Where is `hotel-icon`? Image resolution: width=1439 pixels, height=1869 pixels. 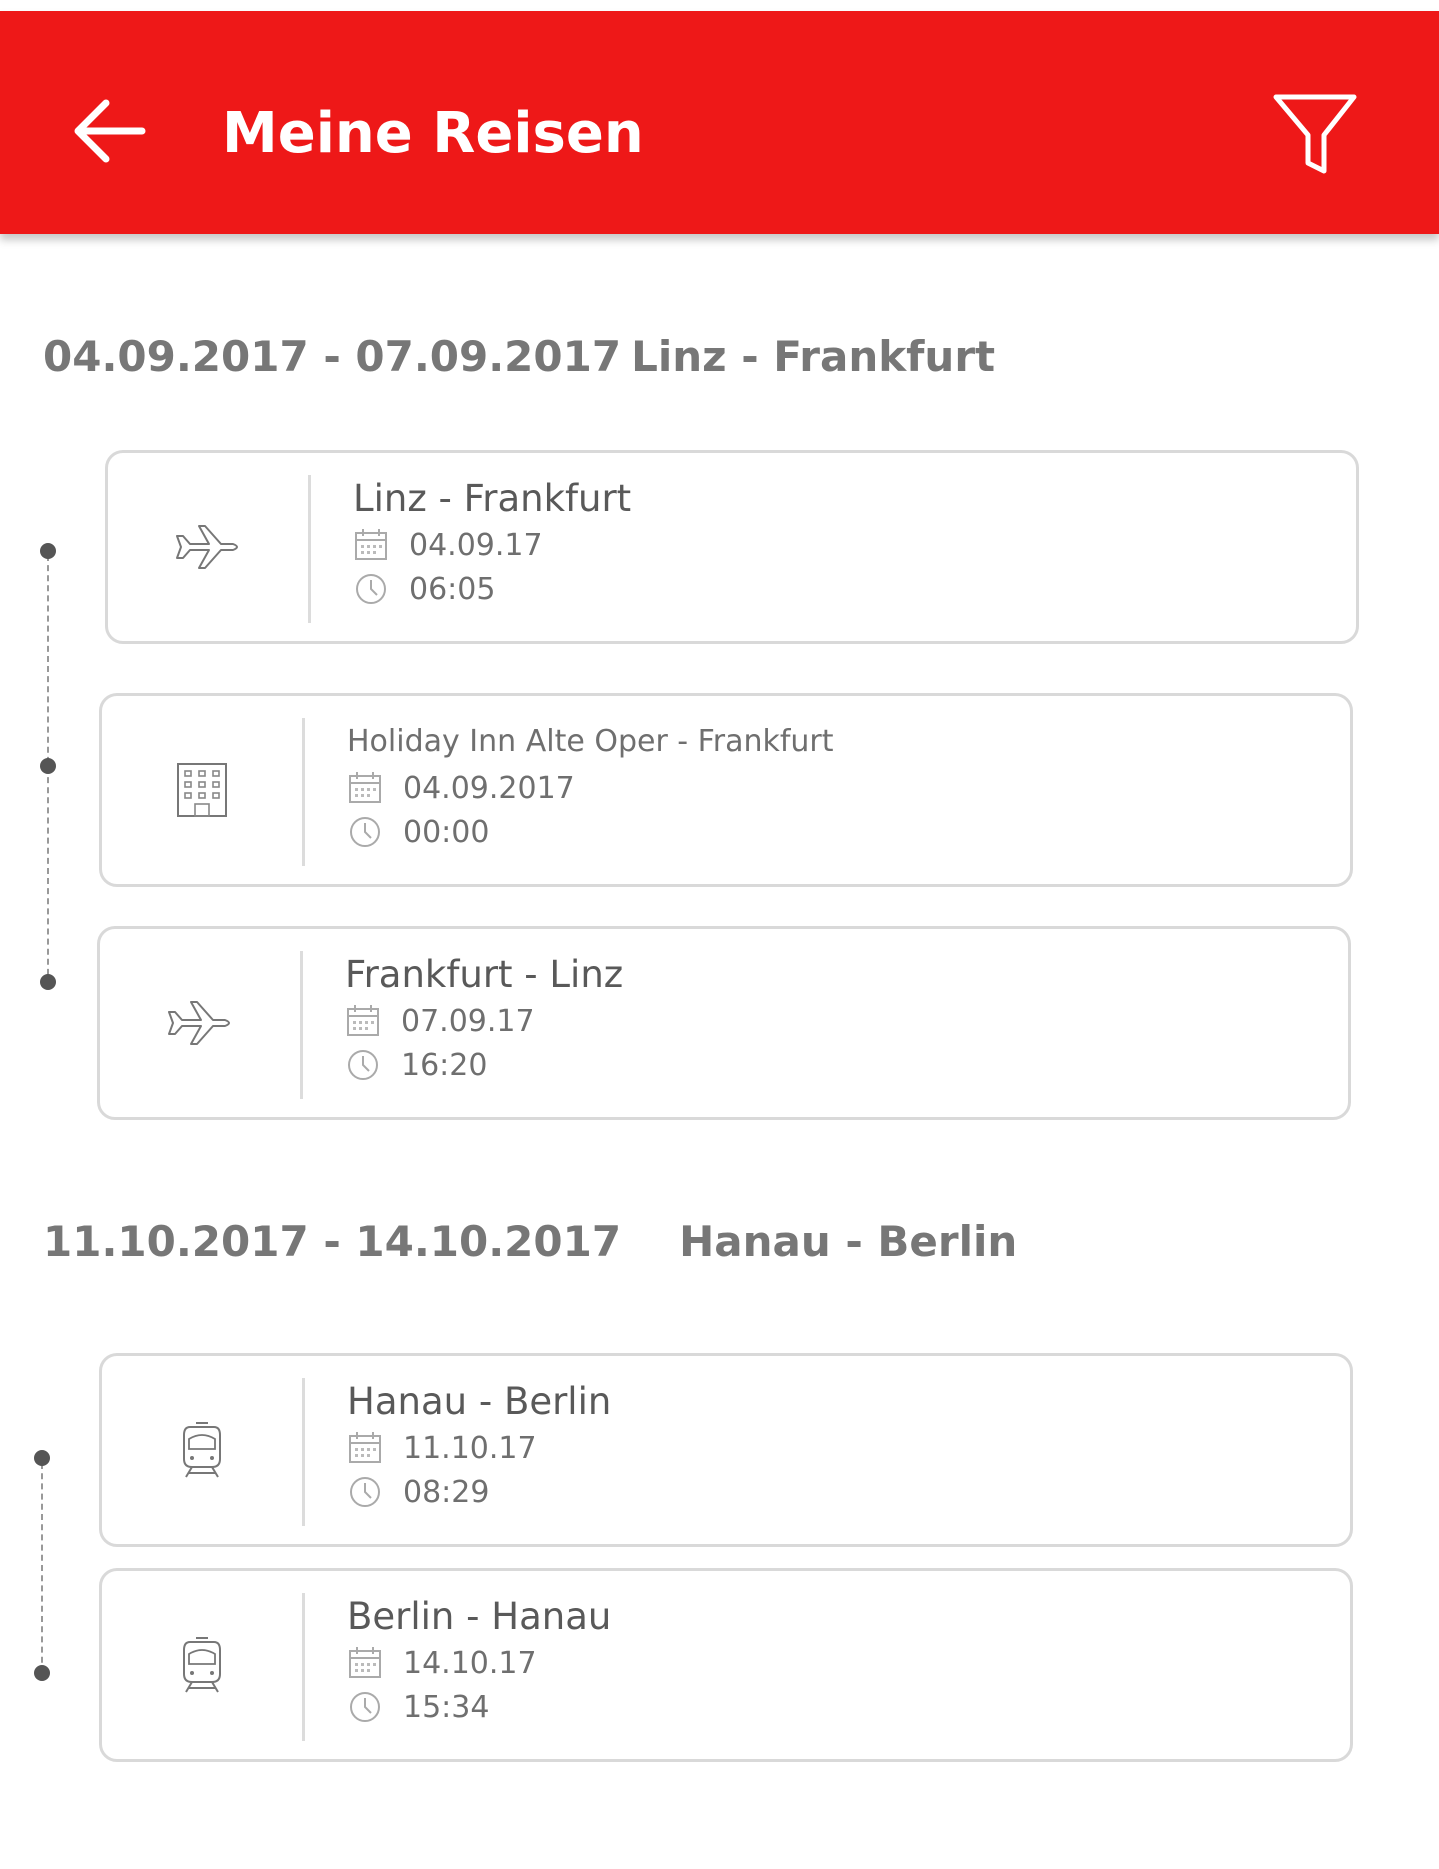
hotel-icon is located at coordinates (202, 790).